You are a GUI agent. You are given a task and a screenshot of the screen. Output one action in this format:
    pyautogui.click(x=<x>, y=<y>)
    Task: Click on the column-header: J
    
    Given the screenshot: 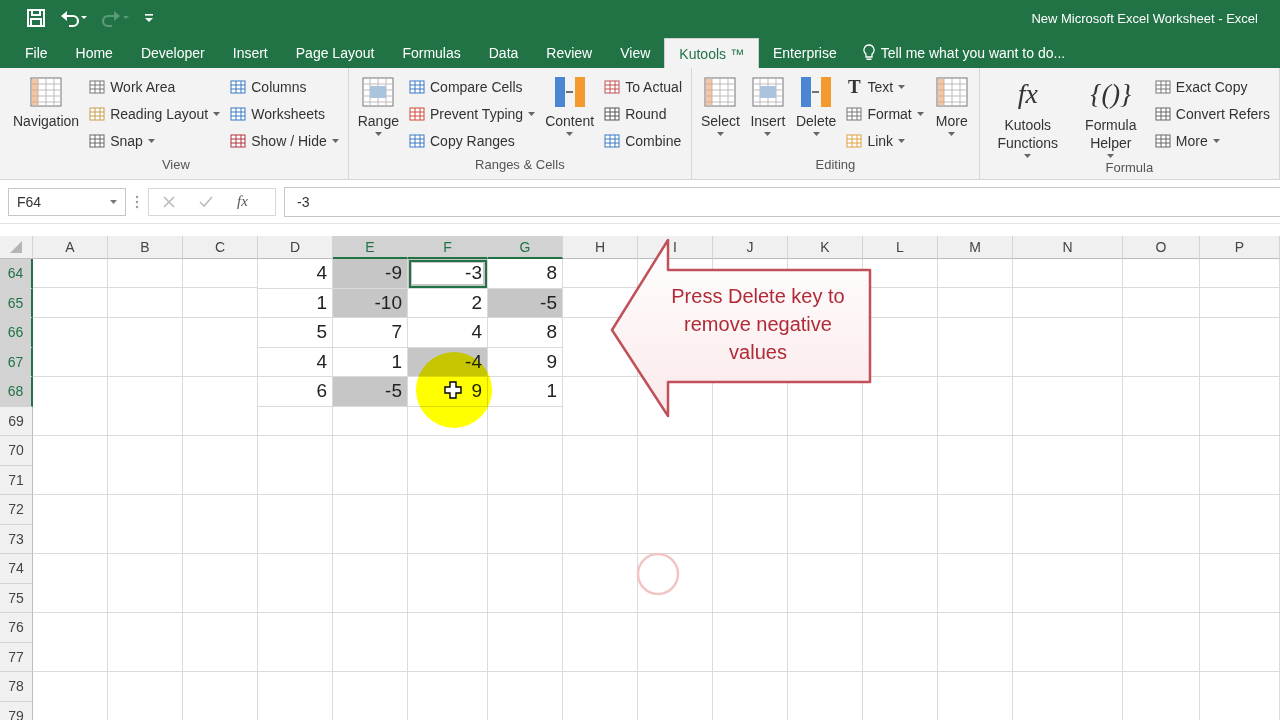 What is the action you would take?
    pyautogui.click(x=750, y=247)
    